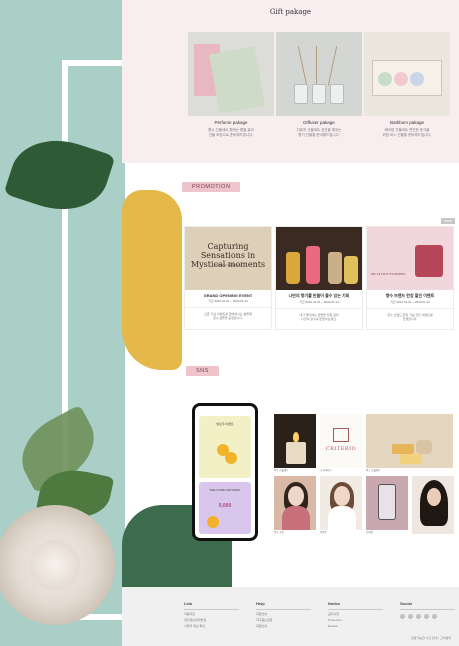 Image resolution: width=459 pixels, height=646 pixels. What do you see at coordinates (283, 620) in the screenshot?
I see `footer-link: 자주묻는질문` at bounding box center [283, 620].